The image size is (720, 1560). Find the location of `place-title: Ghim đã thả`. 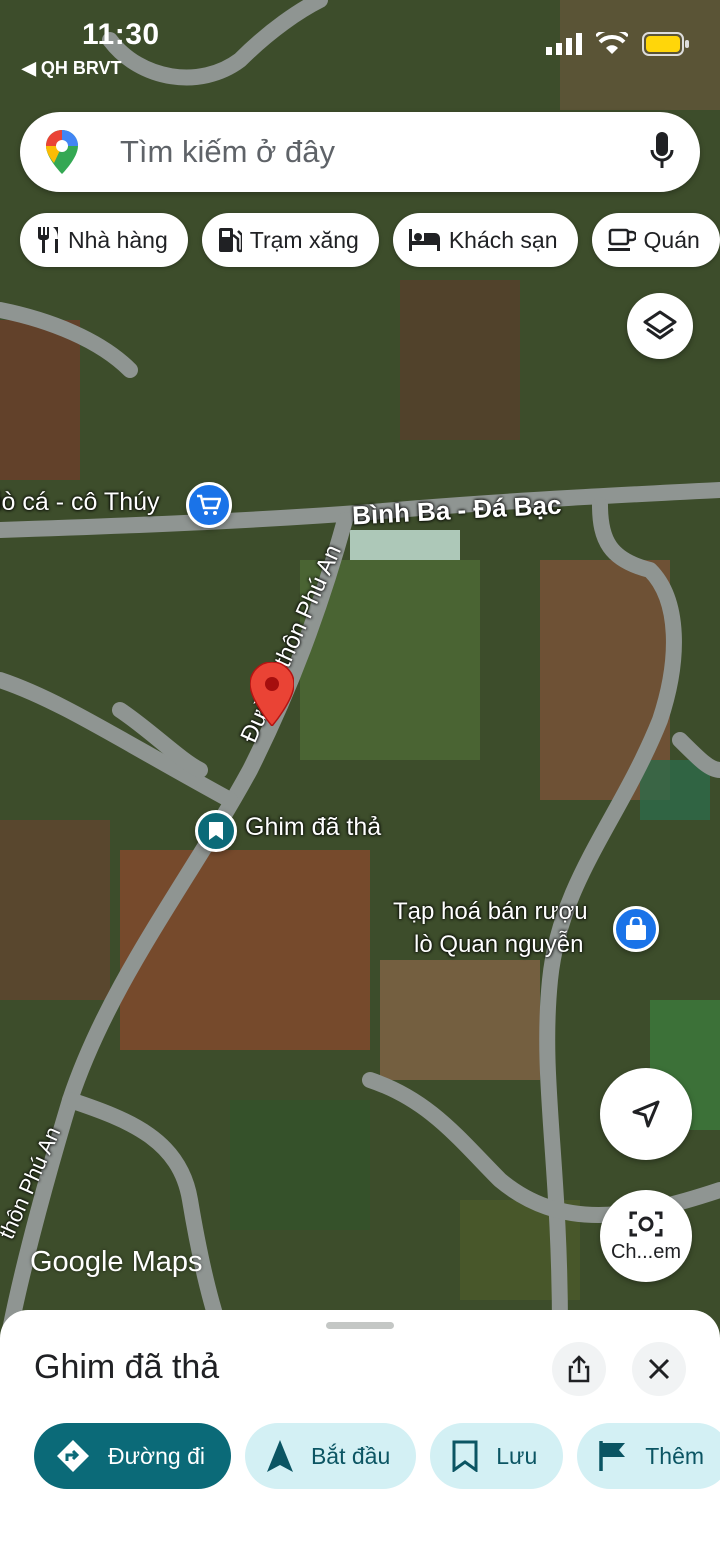

place-title: Ghim đã thả is located at coordinates (127, 1367).